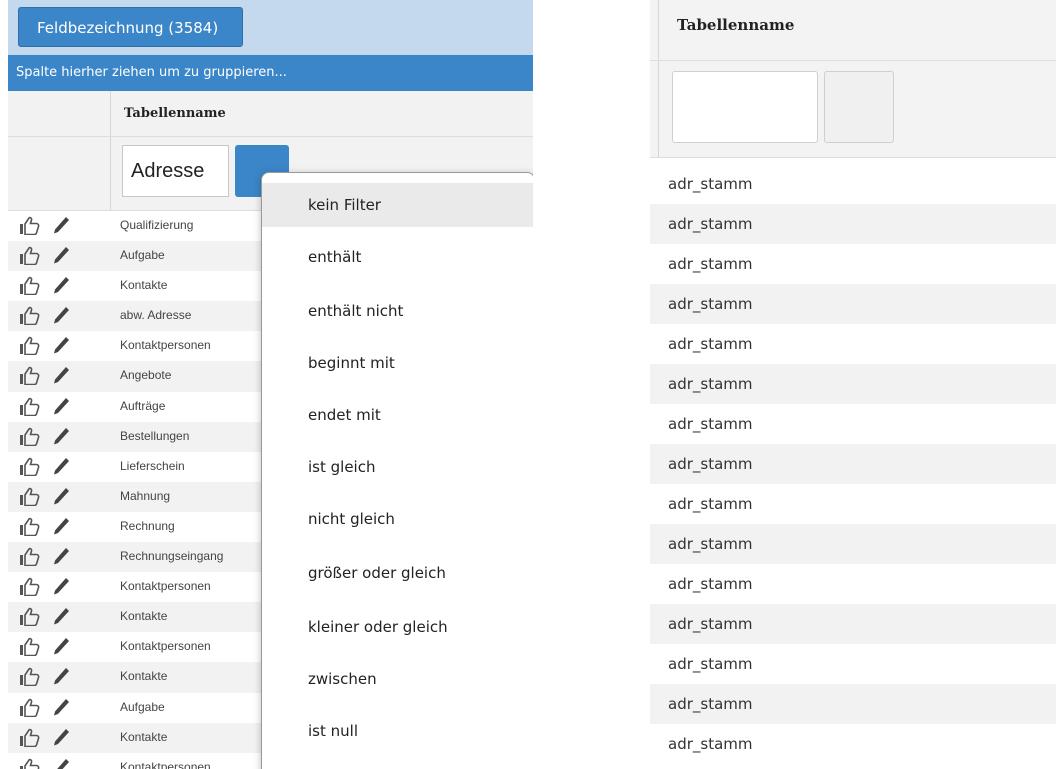  What do you see at coordinates (397, 311) in the screenshot?
I see `filter-menu-item: enthält nicht` at bounding box center [397, 311].